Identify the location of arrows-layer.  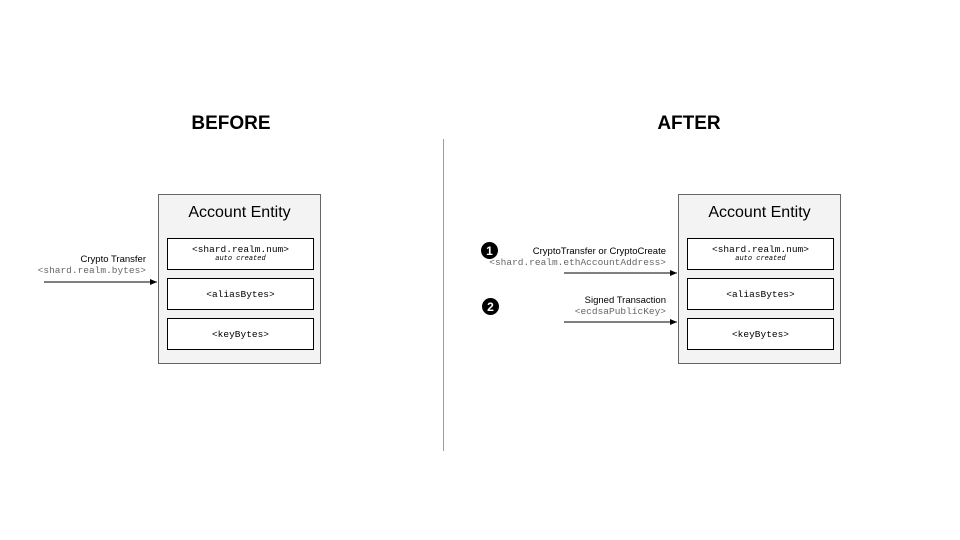
(360, 297).